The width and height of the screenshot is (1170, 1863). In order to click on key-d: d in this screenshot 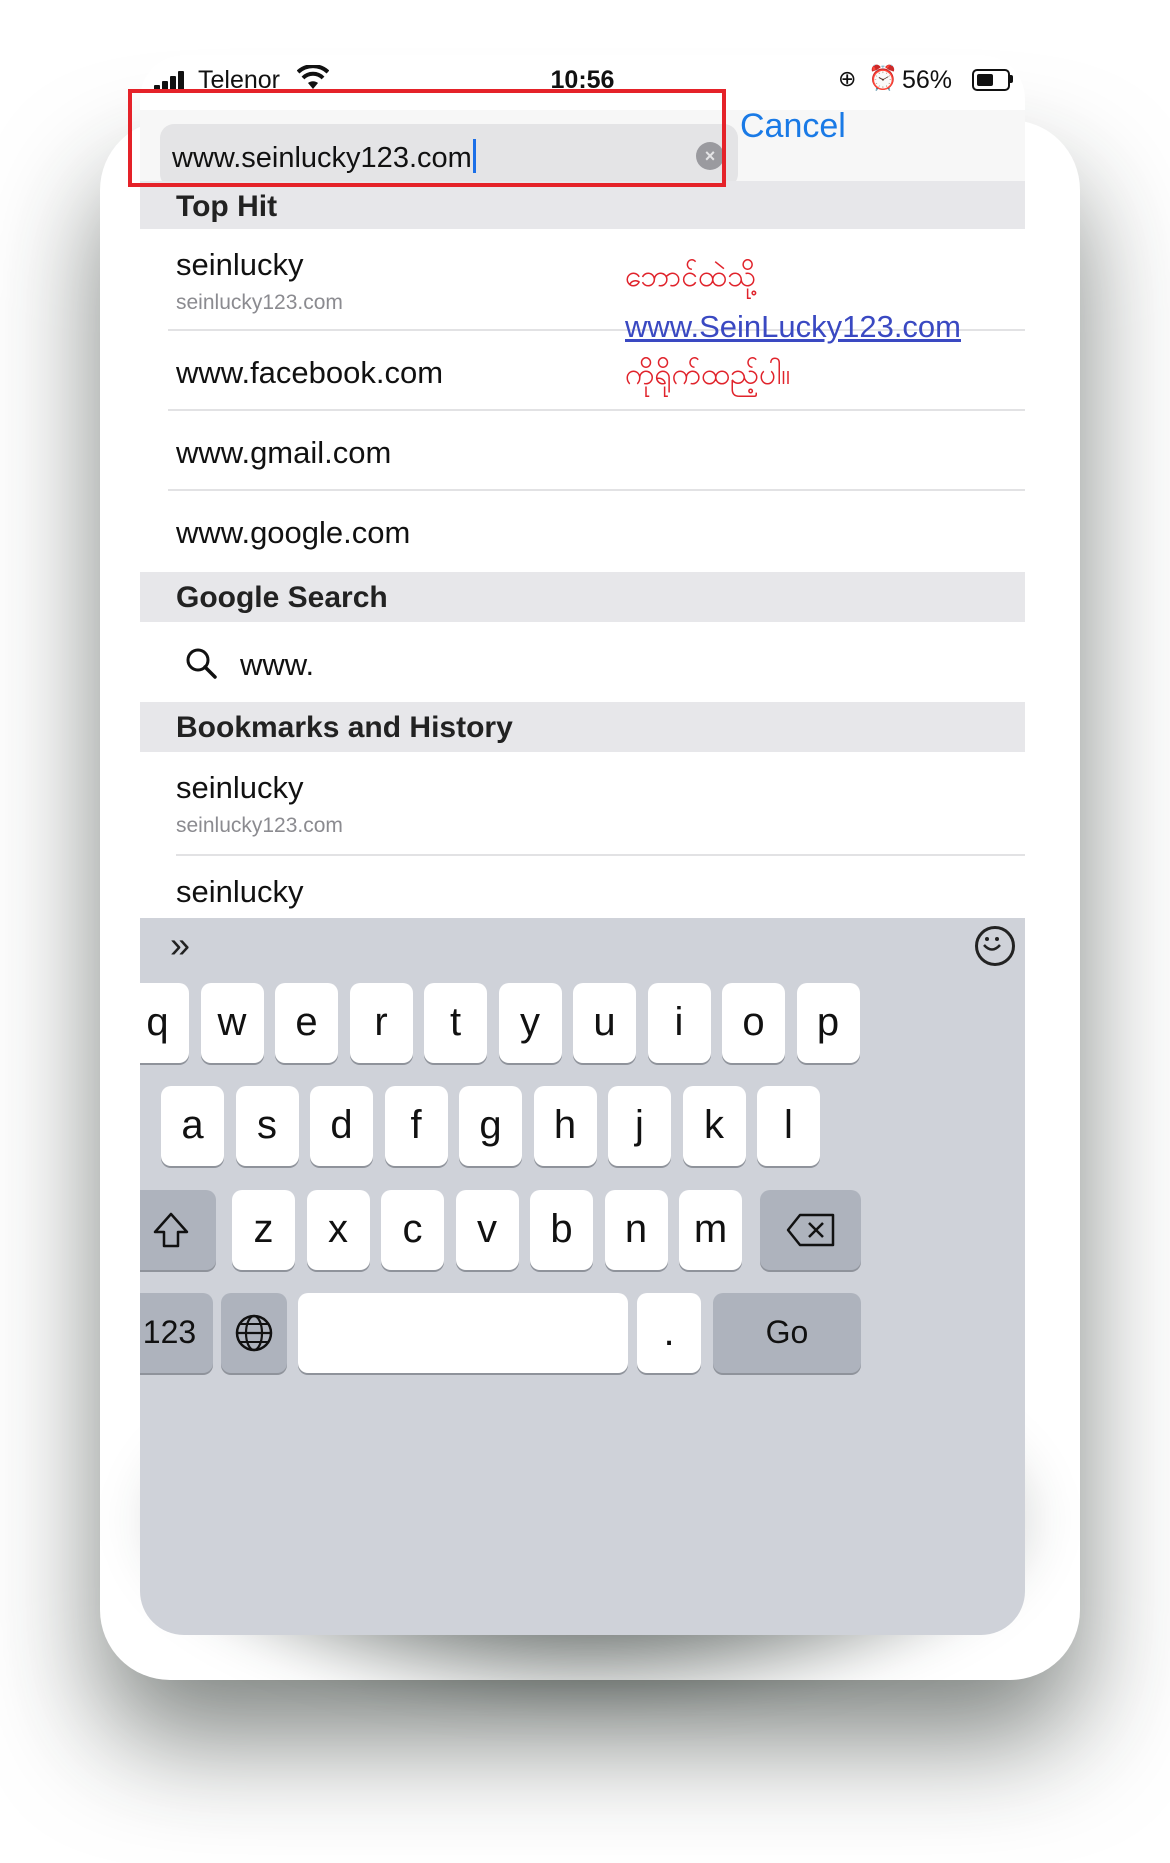, I will do `click(341, 1126)`.